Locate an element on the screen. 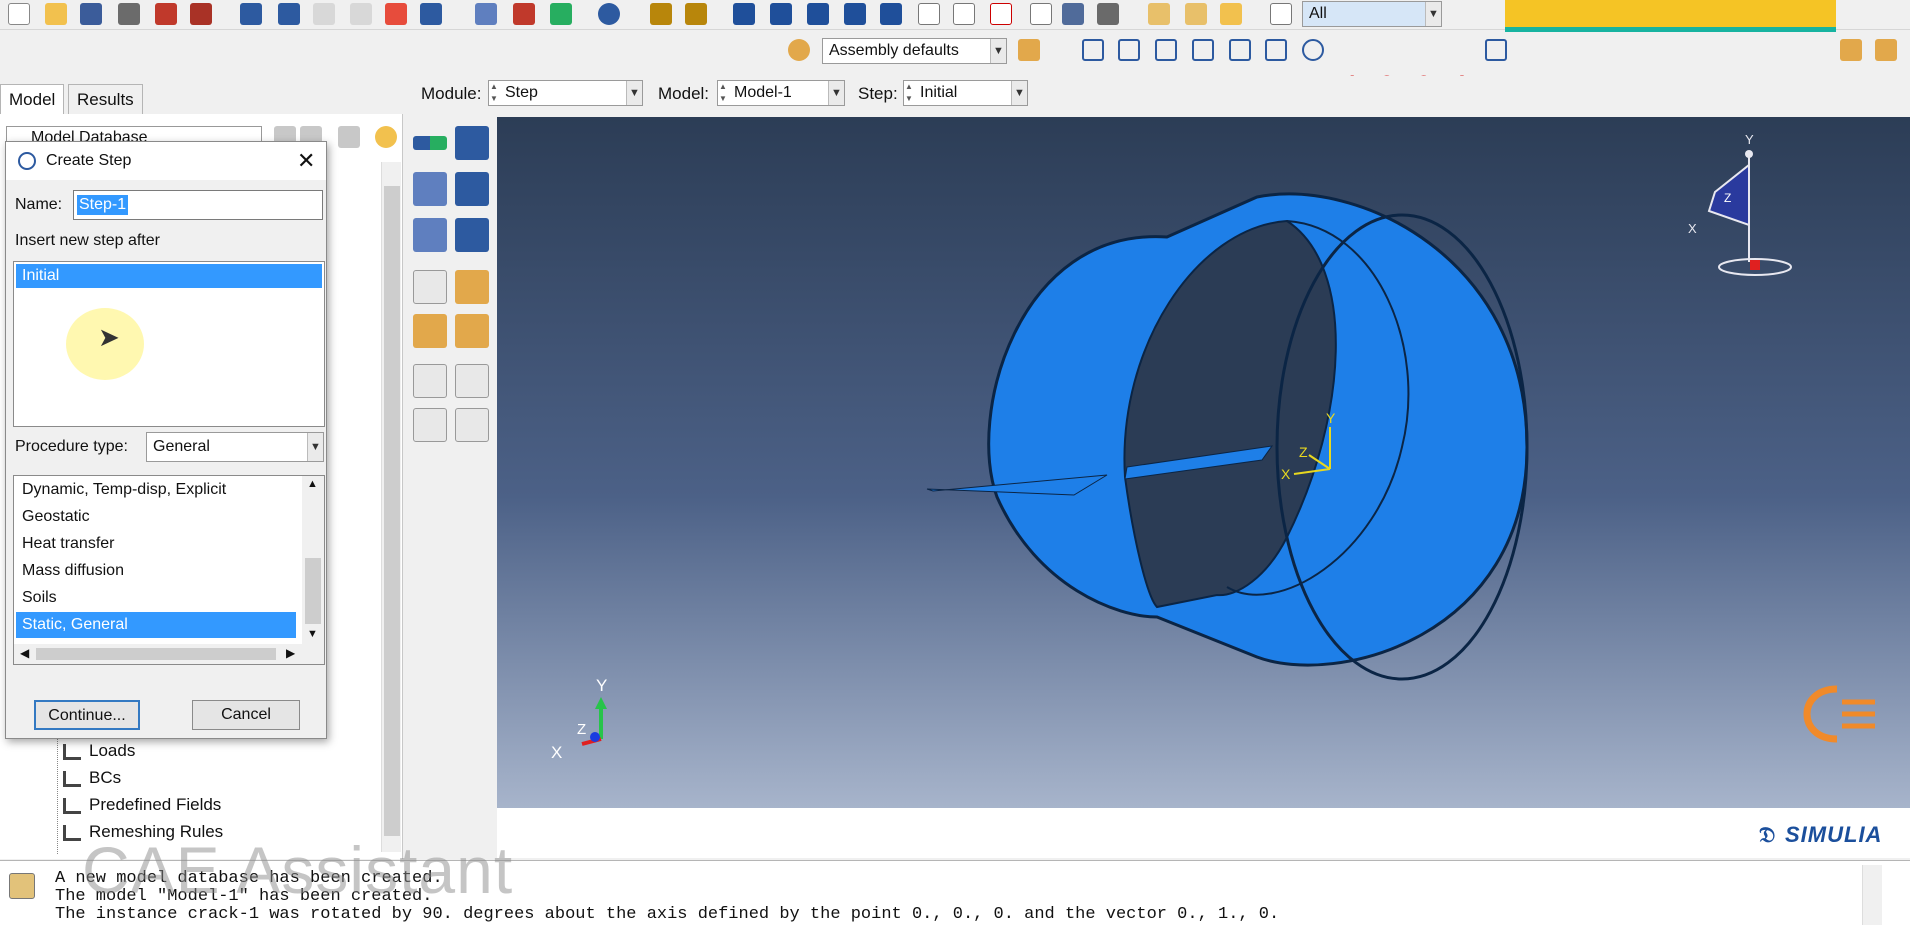 The height and width of the screenshot is (927, 1910). link-view-icon is located at coordinates (891, 14).